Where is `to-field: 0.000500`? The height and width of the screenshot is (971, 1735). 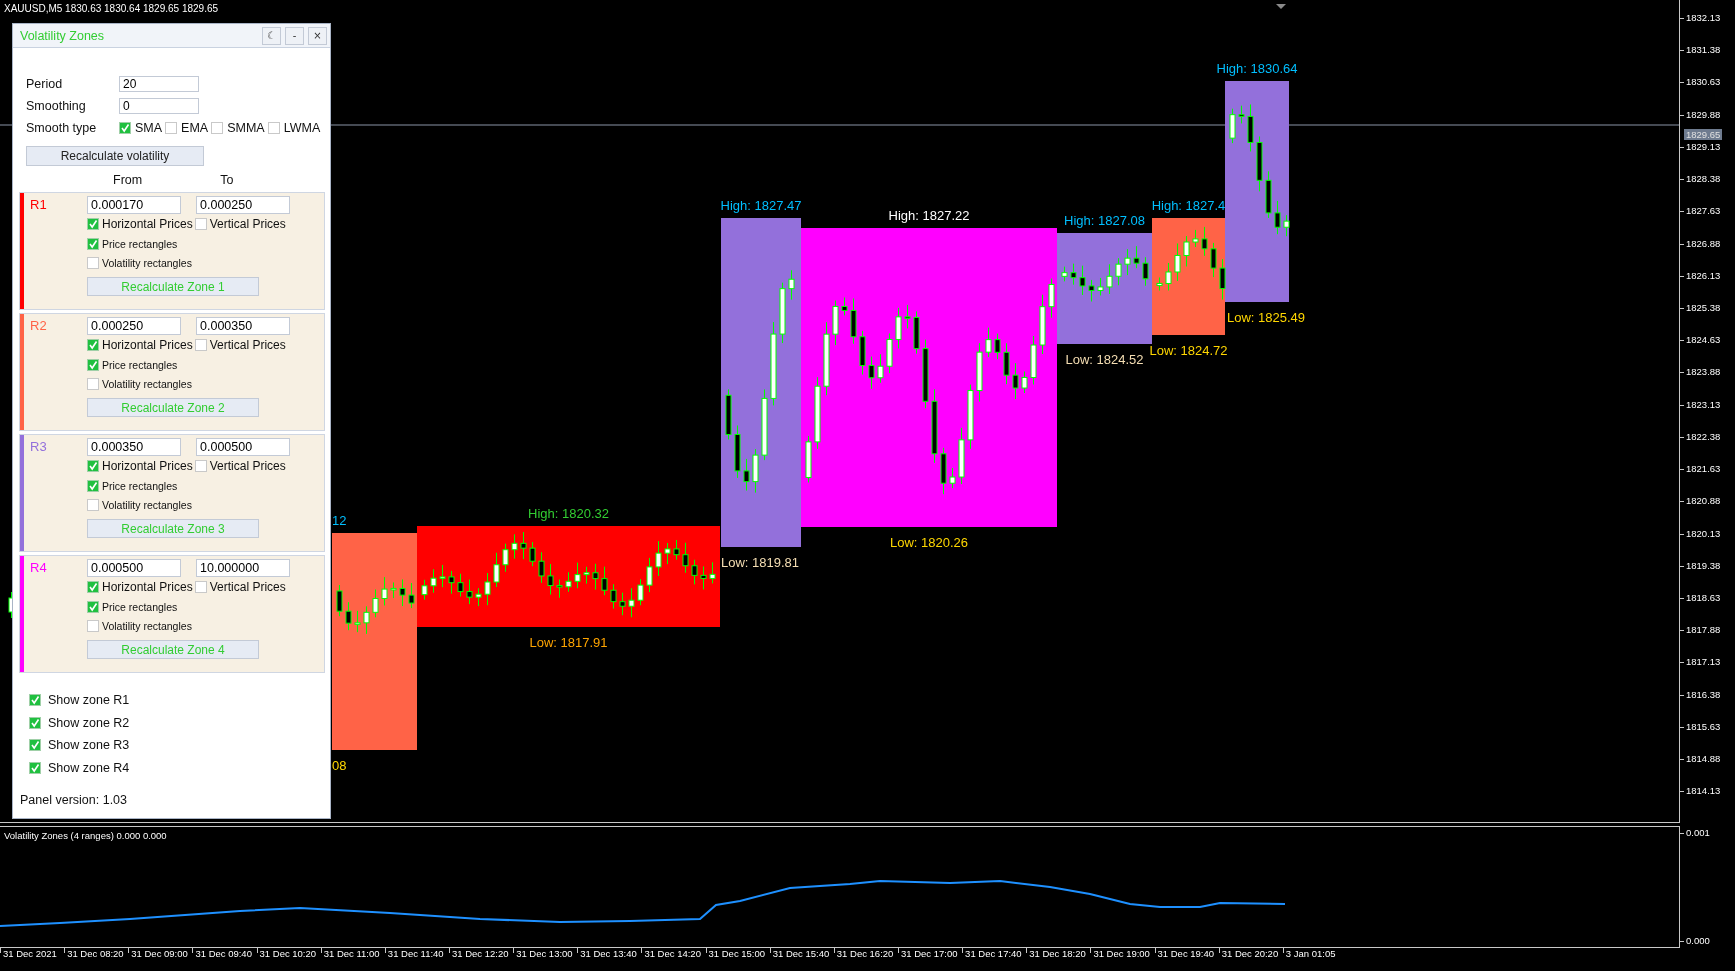 to-field: 0.000500 is located at coordinates (243, 447).